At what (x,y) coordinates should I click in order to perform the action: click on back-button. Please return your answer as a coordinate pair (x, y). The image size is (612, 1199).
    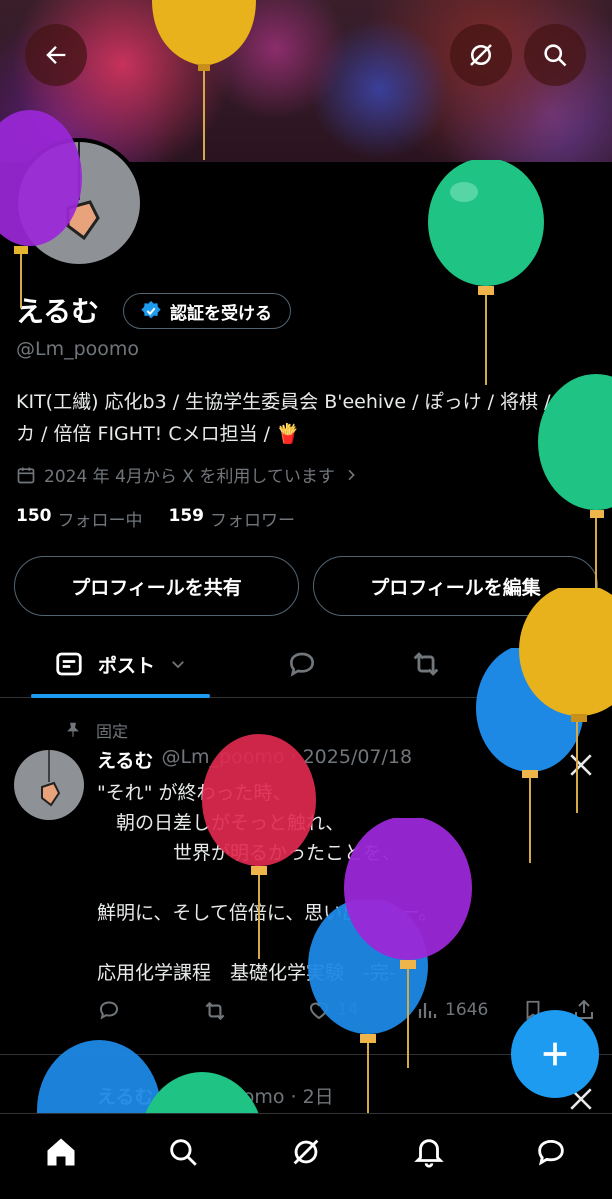
    Looking at the image, I should click on (56, 55).